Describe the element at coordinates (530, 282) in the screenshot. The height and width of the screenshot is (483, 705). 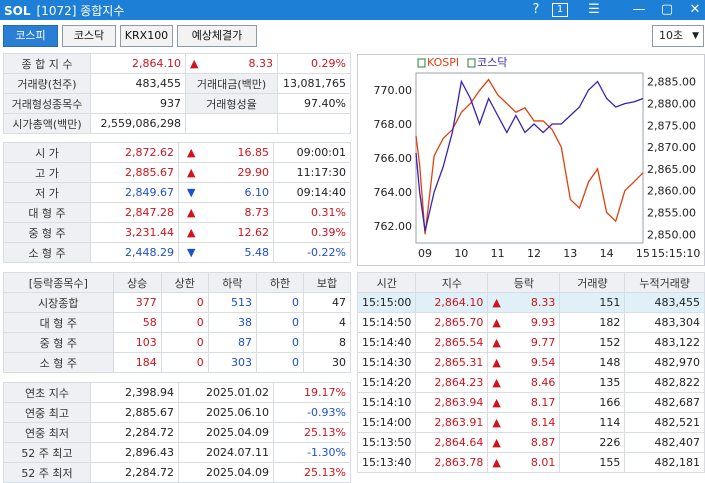
I see `tick-header-row: 시간 지수 등락 거래량 누적거래량` at that location.